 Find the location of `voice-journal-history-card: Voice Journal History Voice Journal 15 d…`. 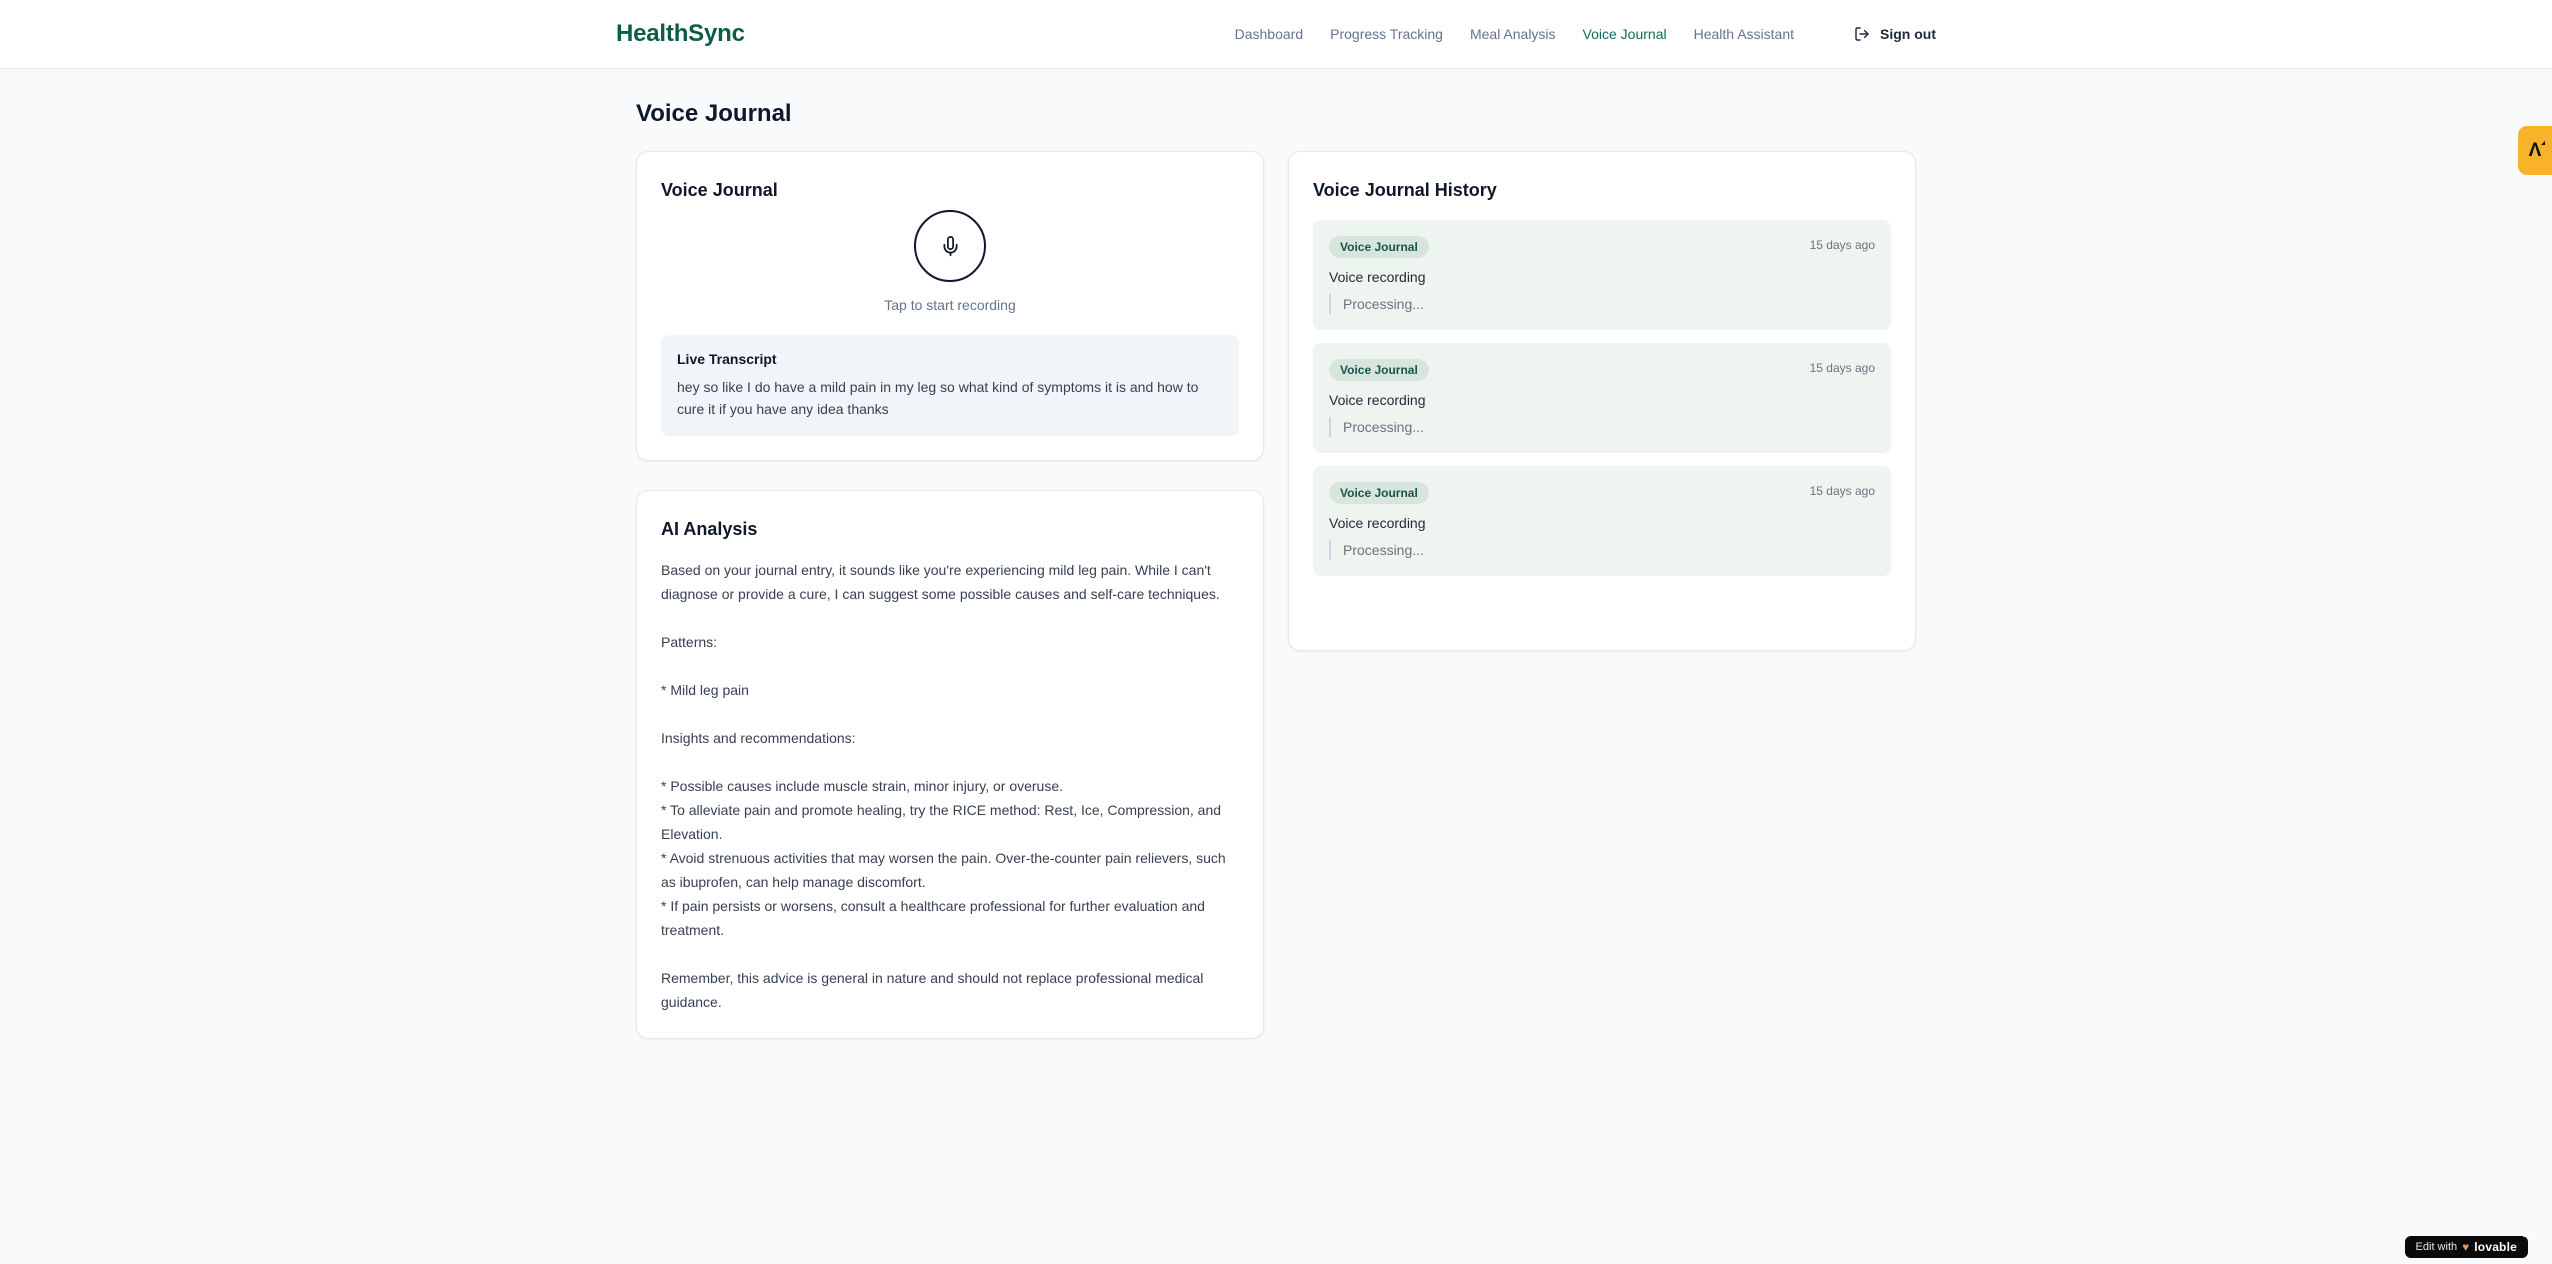

voice-journal-history-card: Voice Journal History Voice Journal 15 d… is located at coordinates (1602, 401).